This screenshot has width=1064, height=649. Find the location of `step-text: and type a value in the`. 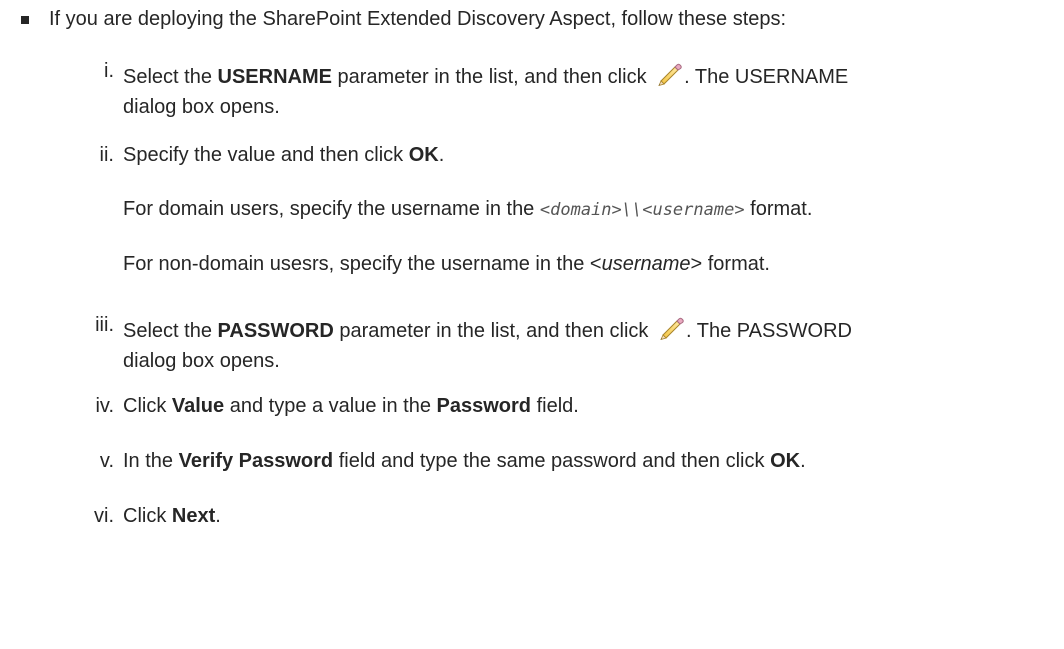

step-text: and type a value in the is located at coordinates (330, 406).